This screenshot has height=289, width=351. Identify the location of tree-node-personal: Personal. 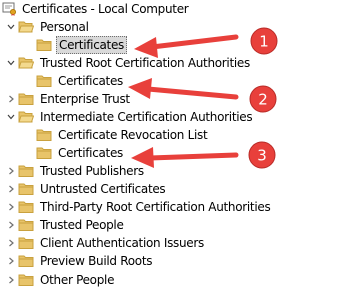
(47, 27).